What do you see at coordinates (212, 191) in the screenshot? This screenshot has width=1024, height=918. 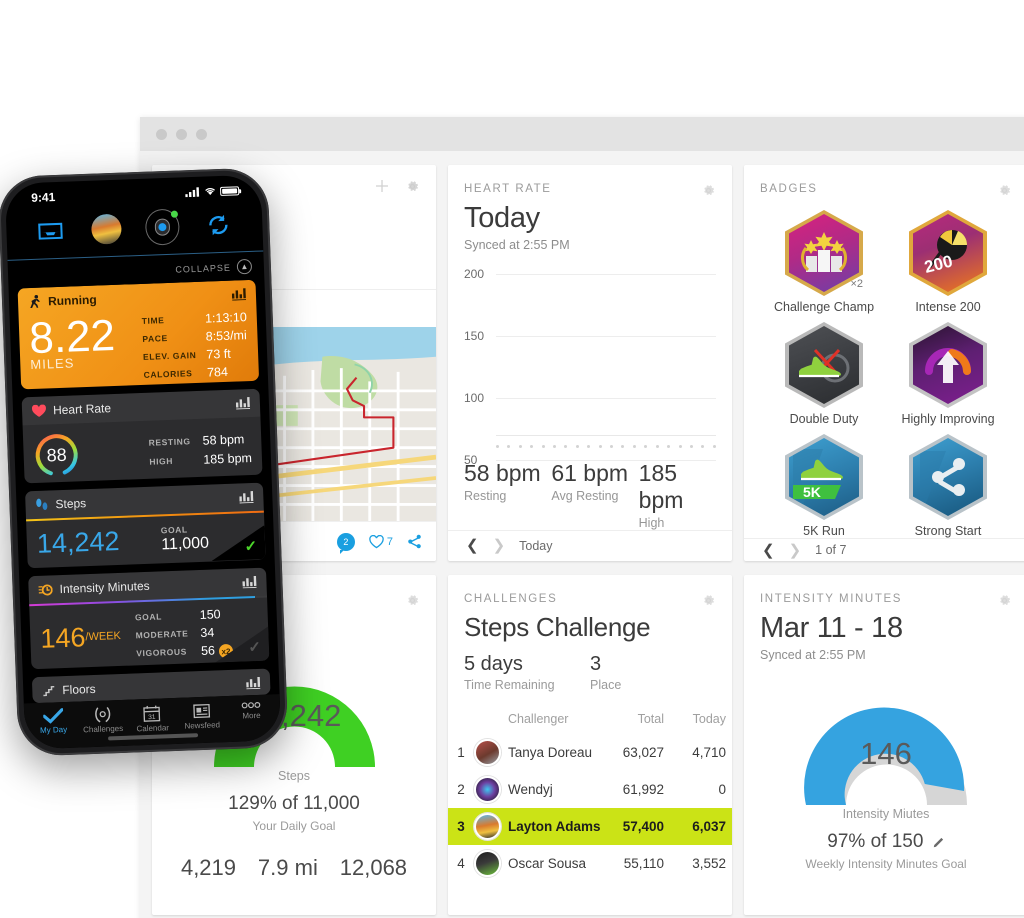 I see `status-icons` at bounding box center [212, 191].